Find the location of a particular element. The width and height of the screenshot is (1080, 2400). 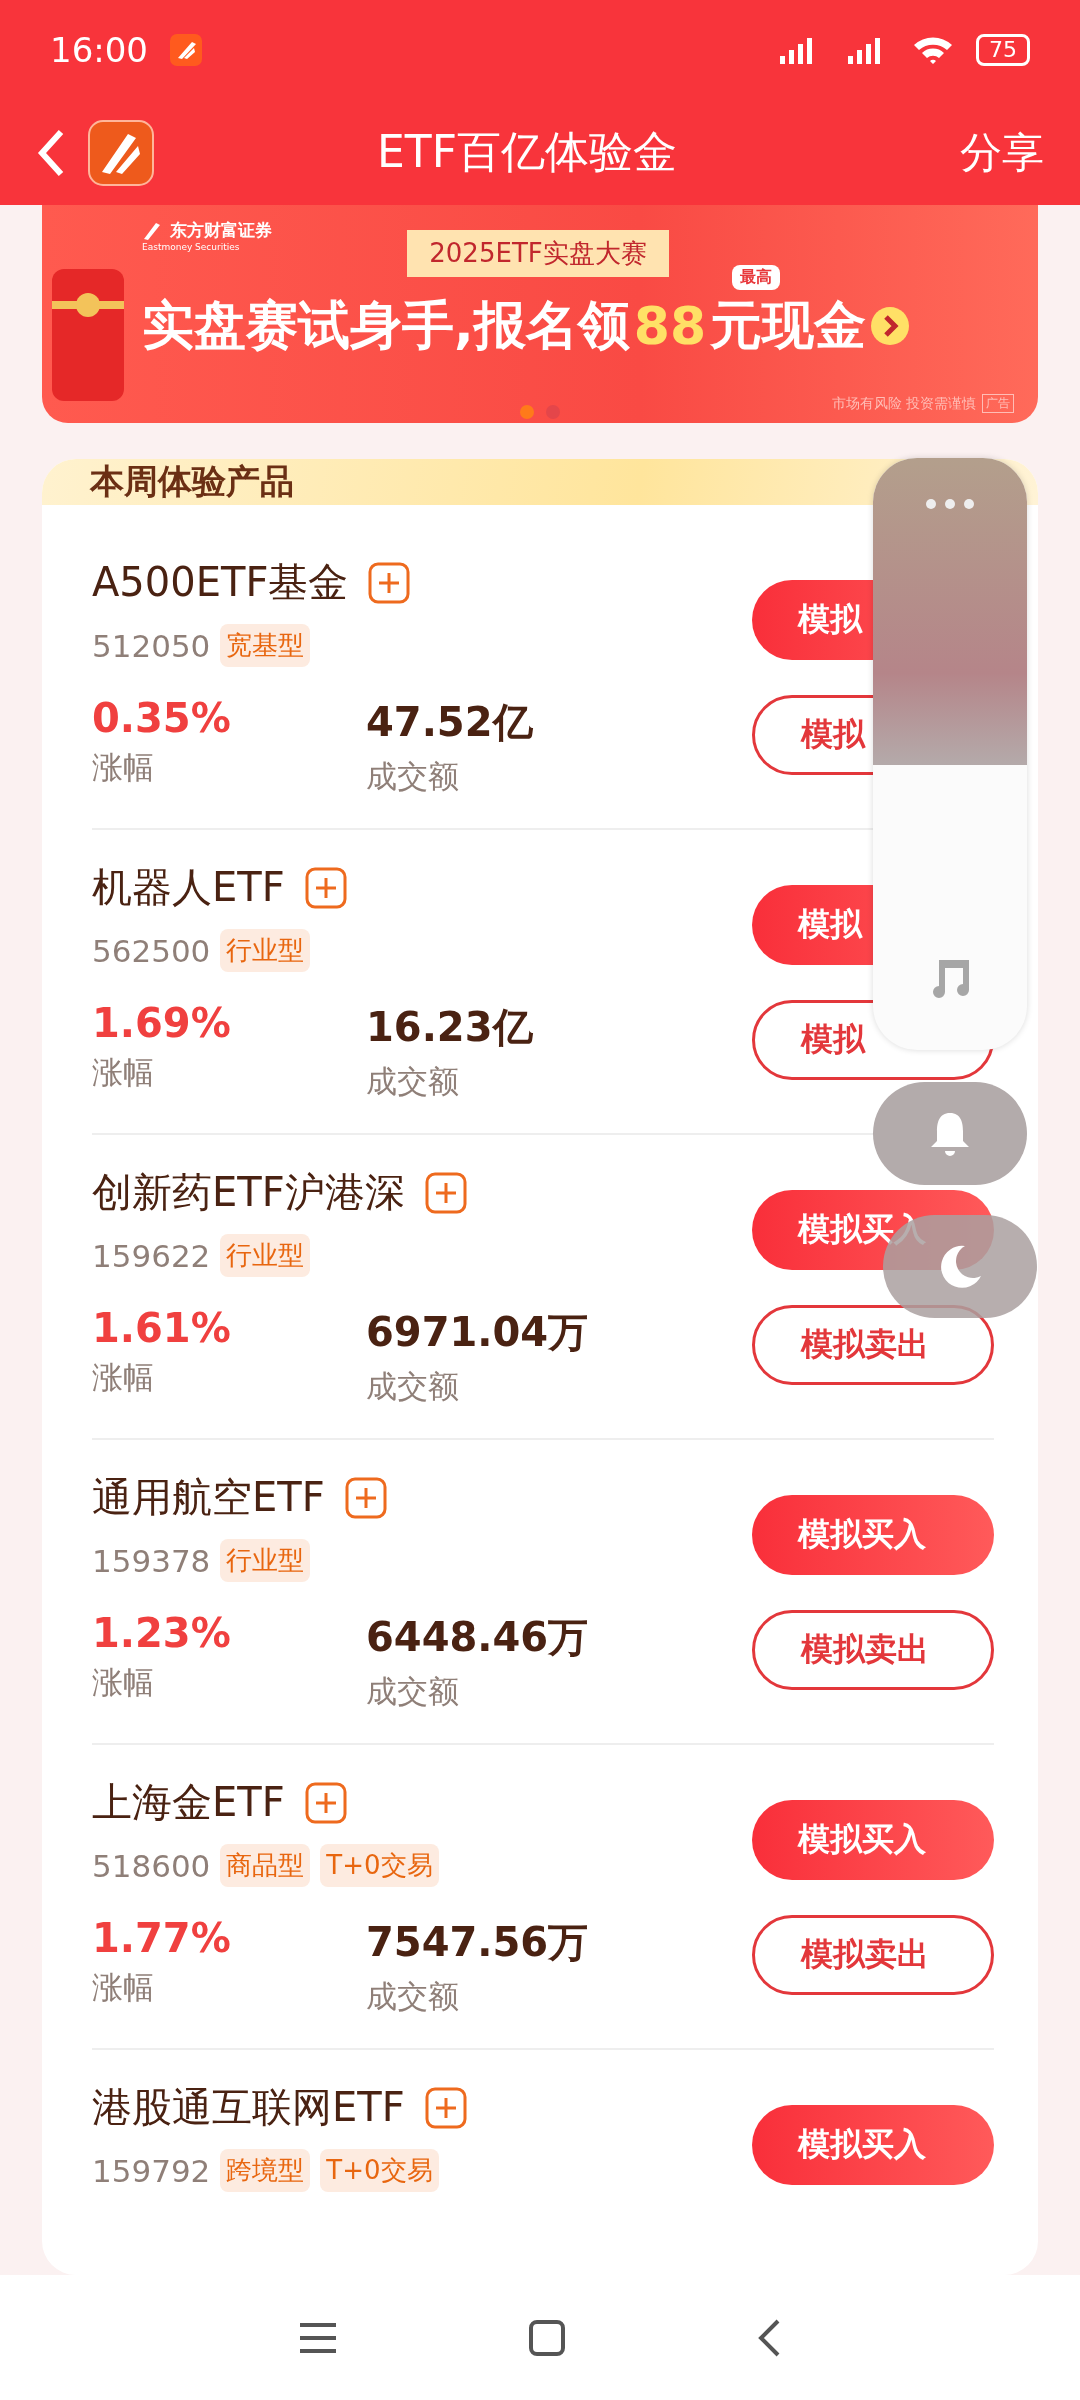

home-icon is located at coordinates (547, 2337).